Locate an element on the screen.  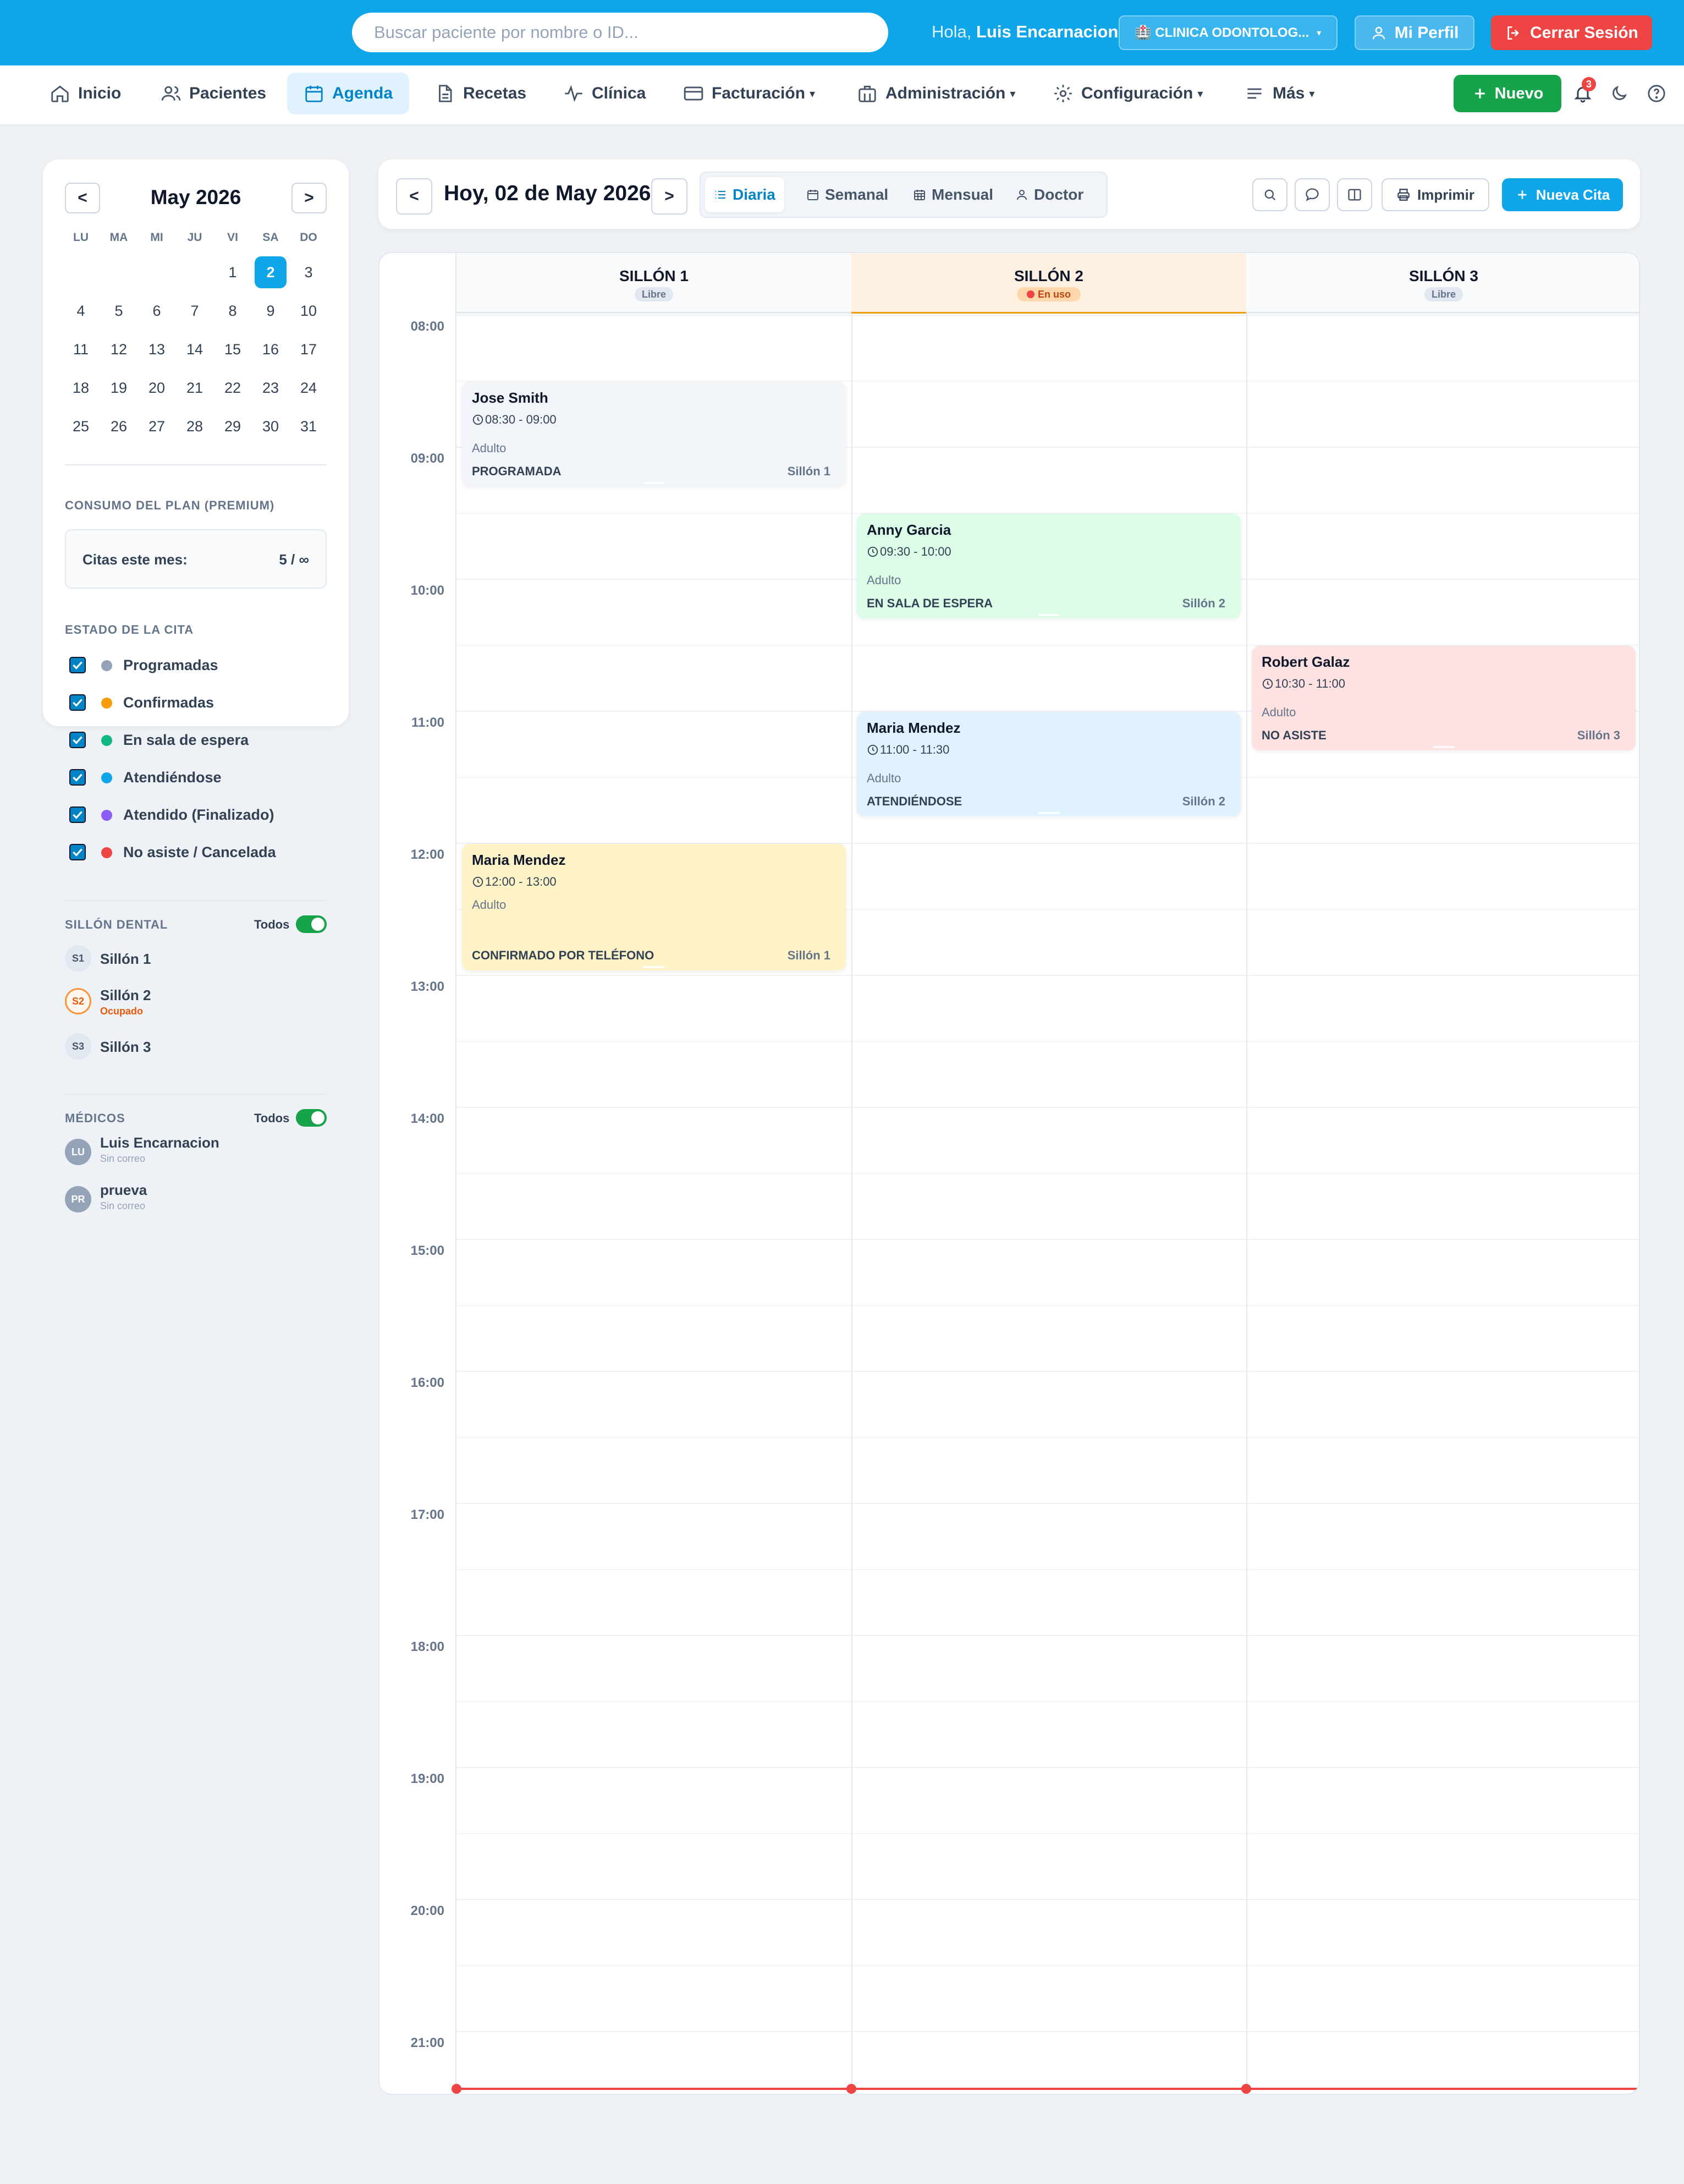
logout-button: Cerrar Sesión is located at coordinates (1571, 32).